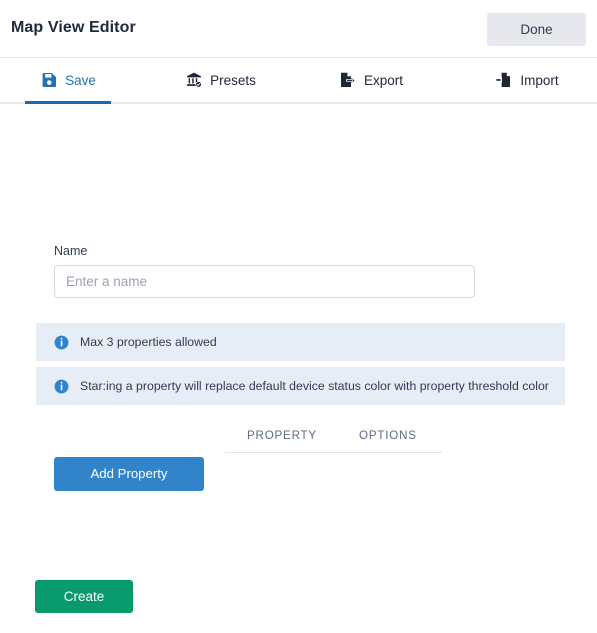 The height and width of the screenshot is (633, 597). I want to click on tab-import-label: Import, so click(539, 80).